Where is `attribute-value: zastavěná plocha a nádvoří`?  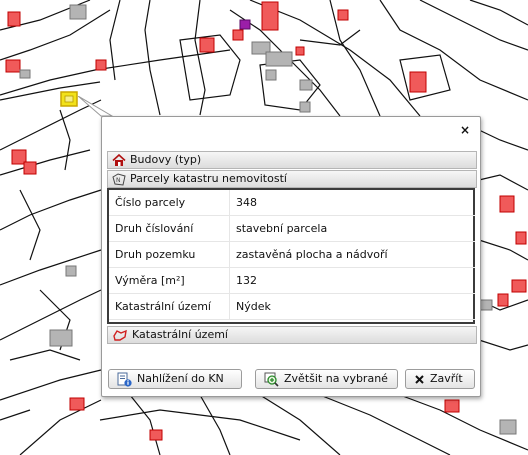
attribute-value: zastavěná plocha a nádvoří is located at coordinates (352, 254).